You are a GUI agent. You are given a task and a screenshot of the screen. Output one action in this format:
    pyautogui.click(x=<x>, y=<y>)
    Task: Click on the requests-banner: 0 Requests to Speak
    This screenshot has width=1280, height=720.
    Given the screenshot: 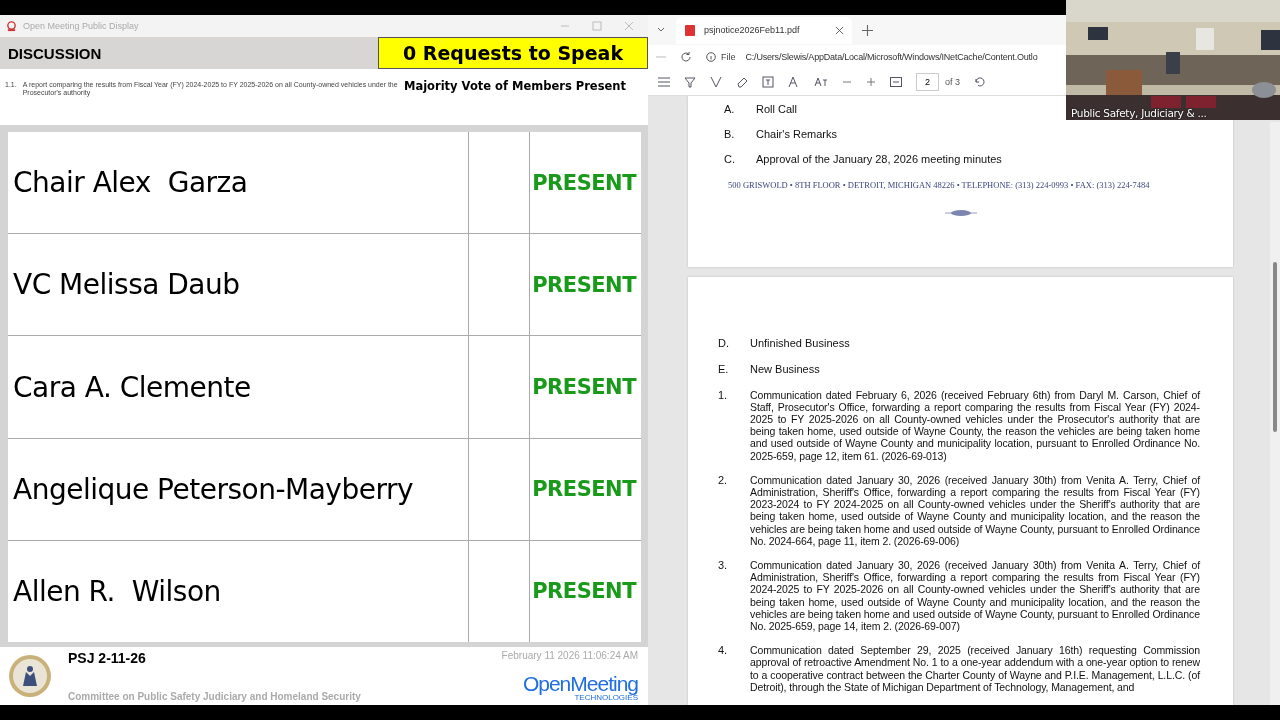 What is the action you would take?
    pyautogui.click(x=513, y=53)
    